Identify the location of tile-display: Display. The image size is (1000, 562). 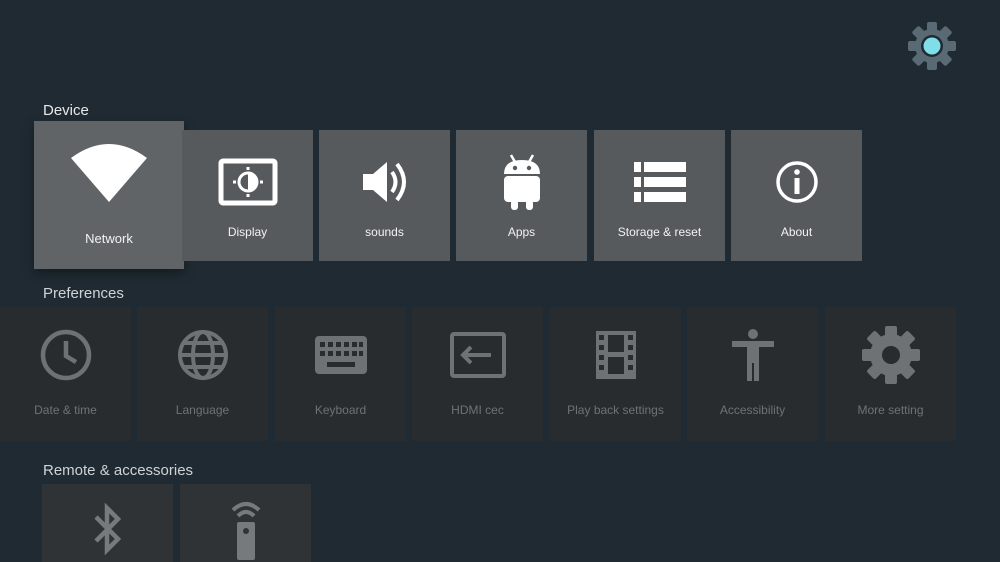
(247, 195).